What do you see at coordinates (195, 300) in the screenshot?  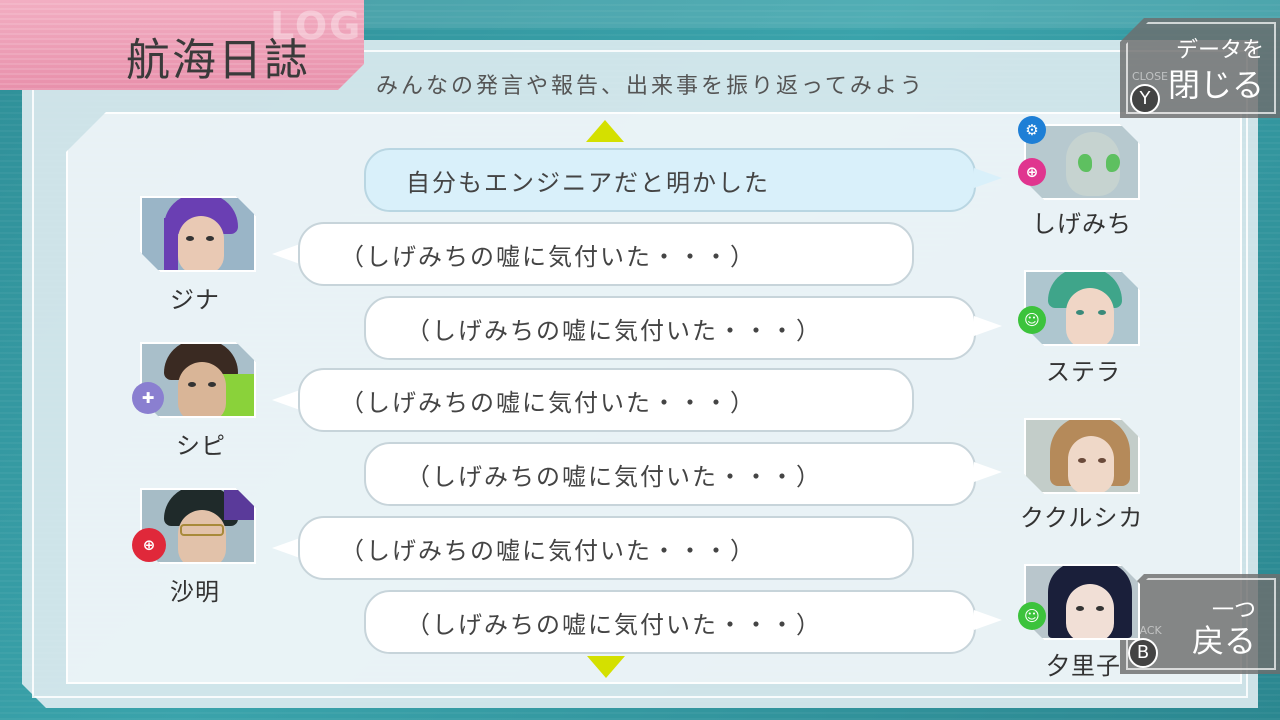 I see `speaker-name: ジナ` at bounding box center [195, 300].